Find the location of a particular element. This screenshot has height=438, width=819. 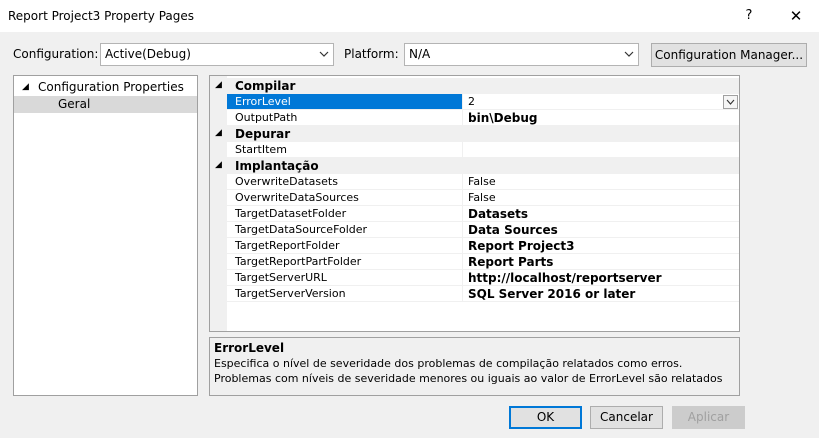

property-value: Datasets is located at coordinates (601, 214).